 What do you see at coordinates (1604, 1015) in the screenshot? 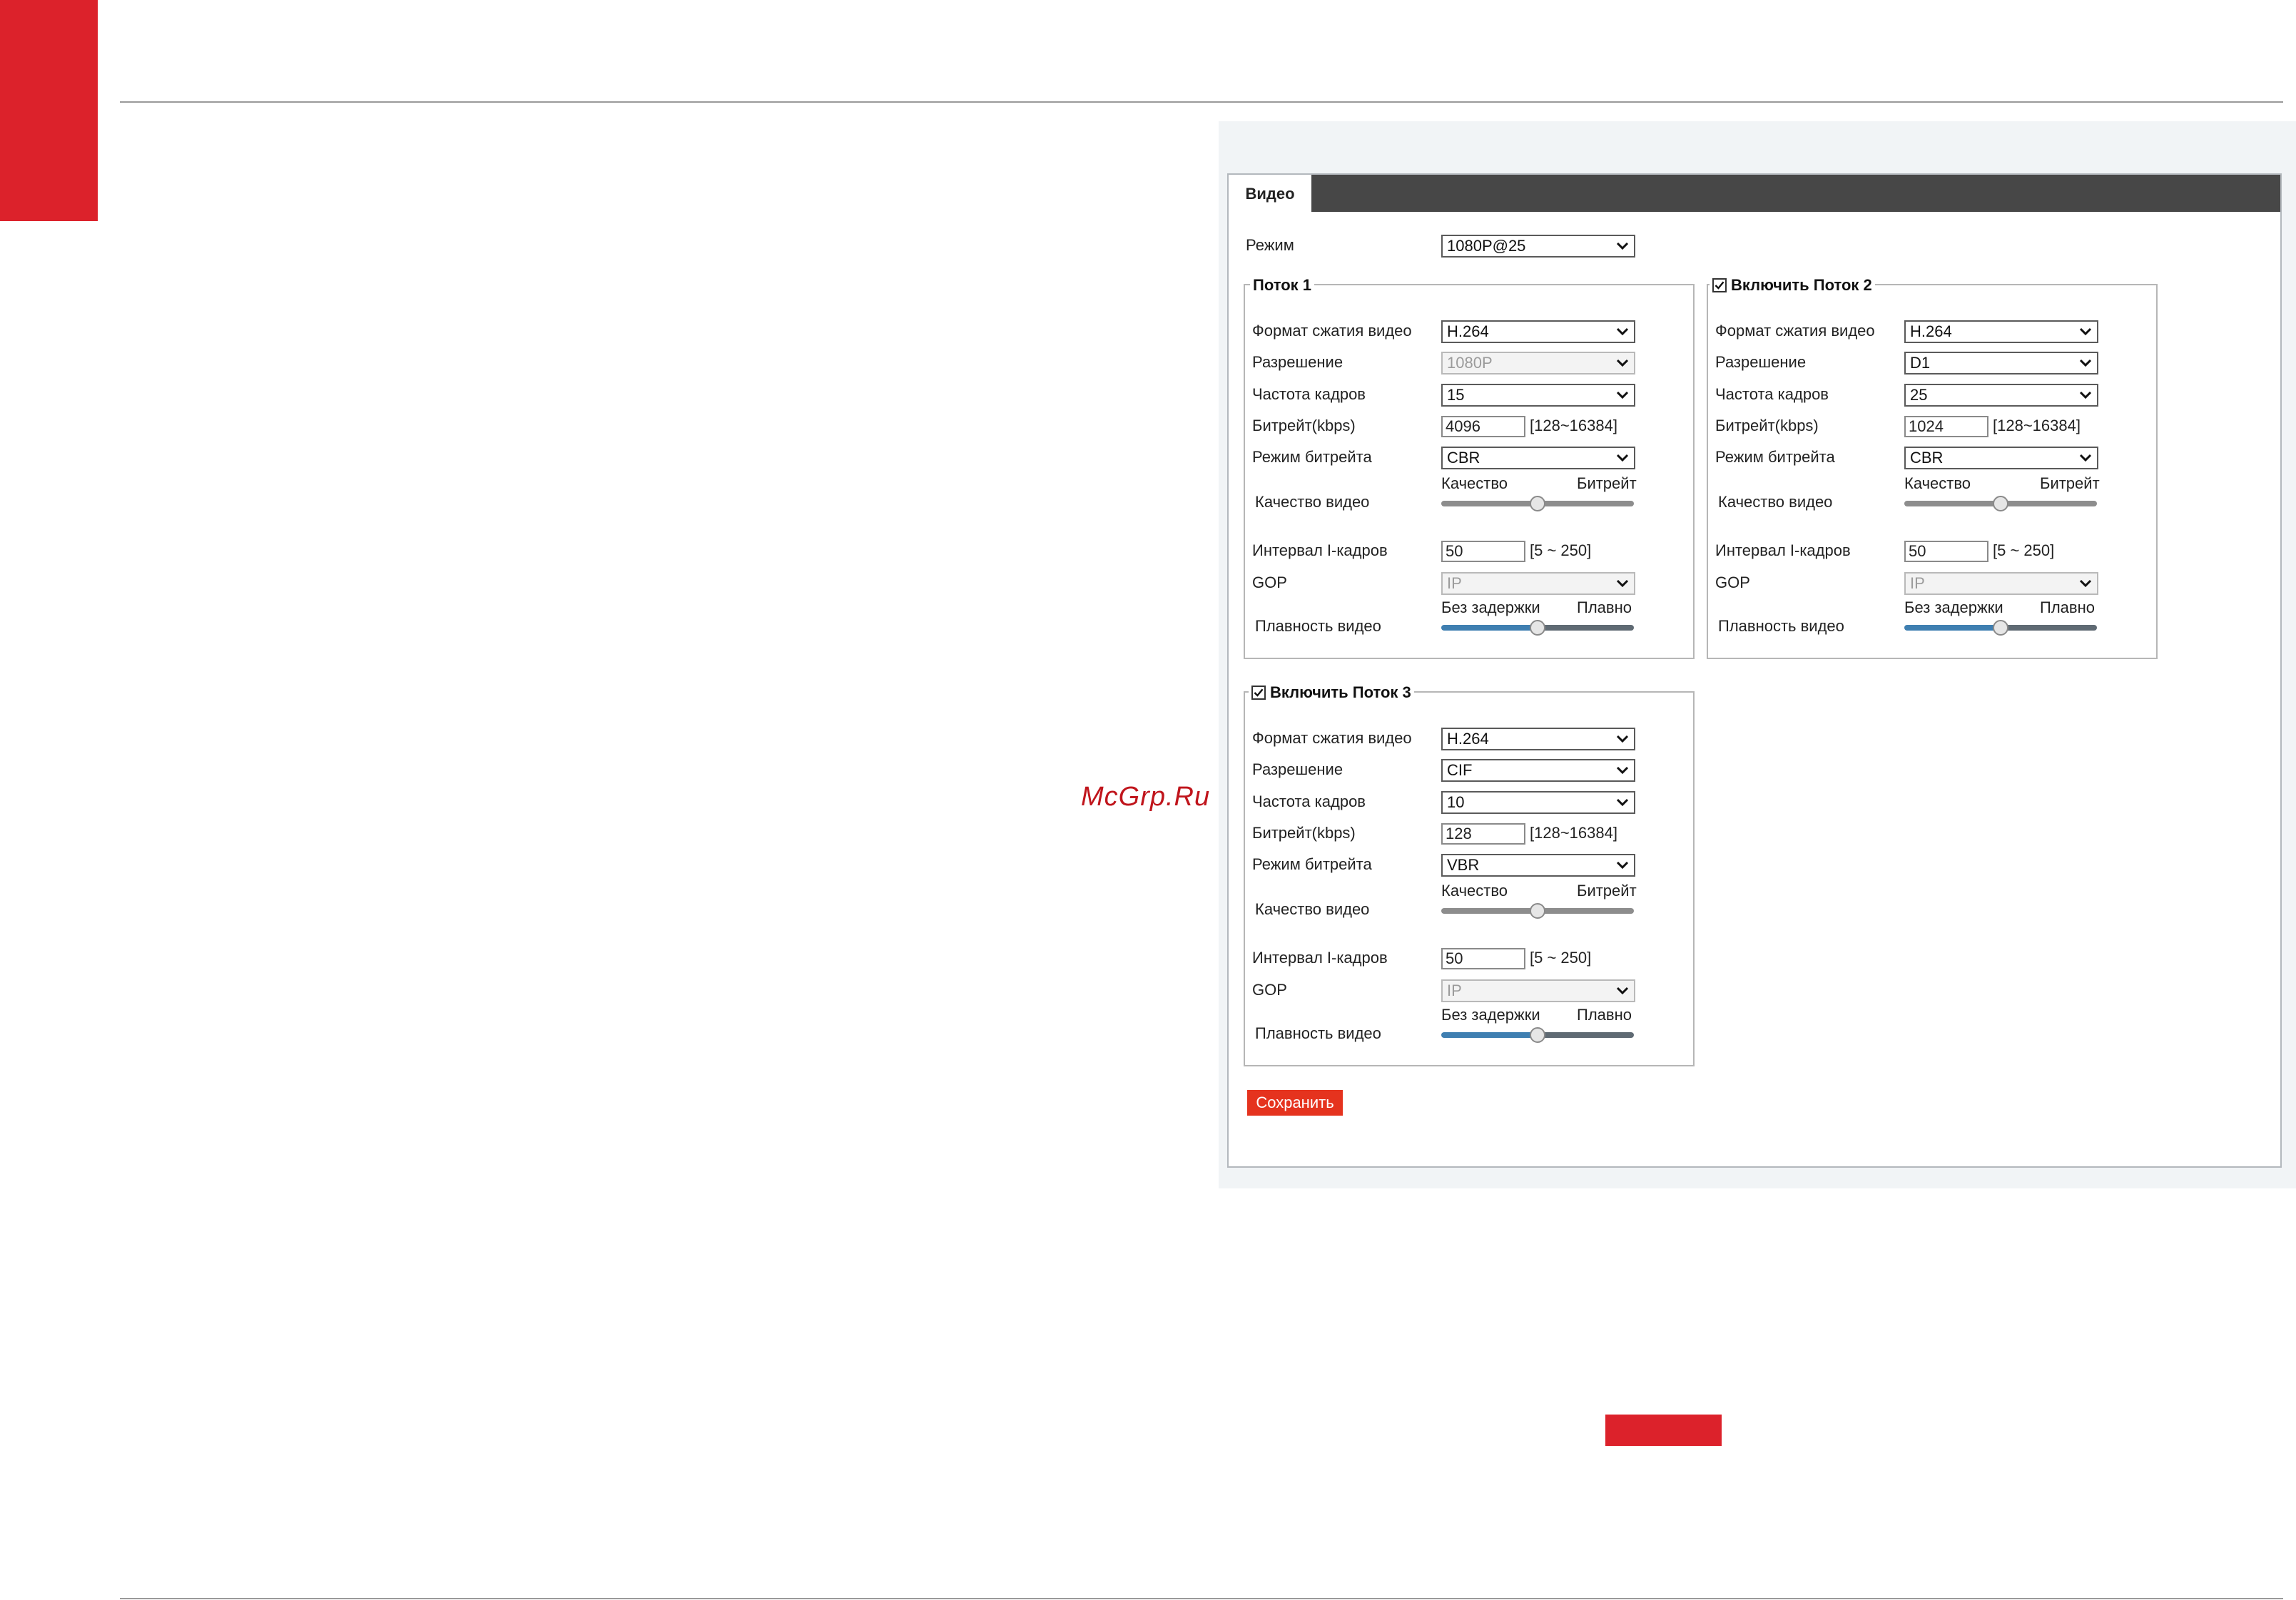
I see `stream3-smoothness-slider-right-label: Плавно` at bounding box center [1604, 1015].